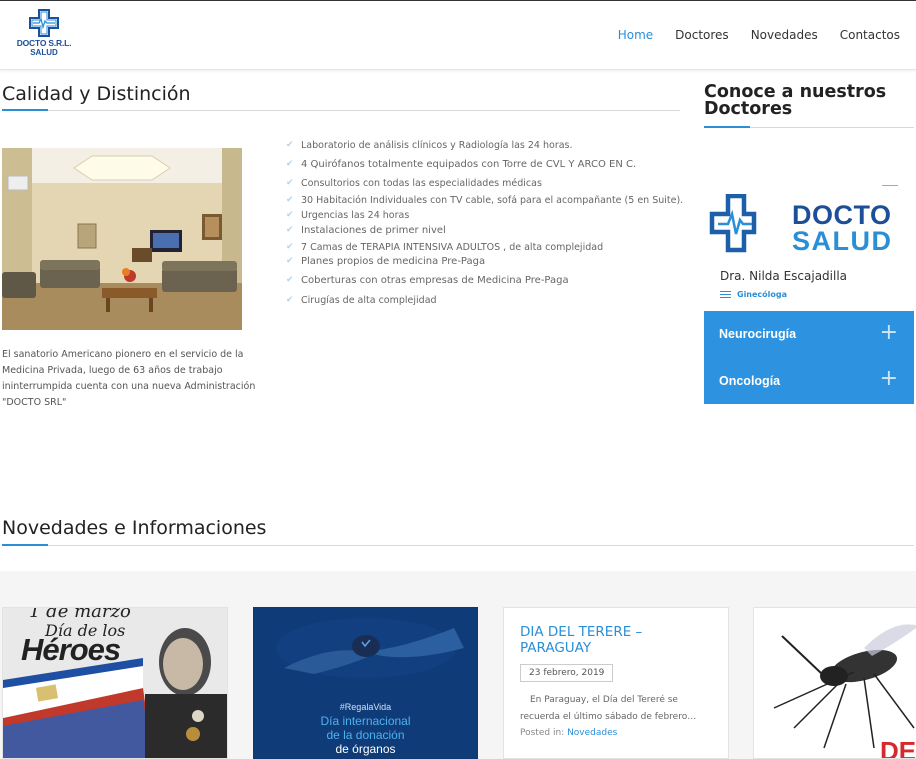  What do you see at coordinates (365, 749) in the screenshot?
I see `organ-line3: de órganos` at bounding box center [365, 749].